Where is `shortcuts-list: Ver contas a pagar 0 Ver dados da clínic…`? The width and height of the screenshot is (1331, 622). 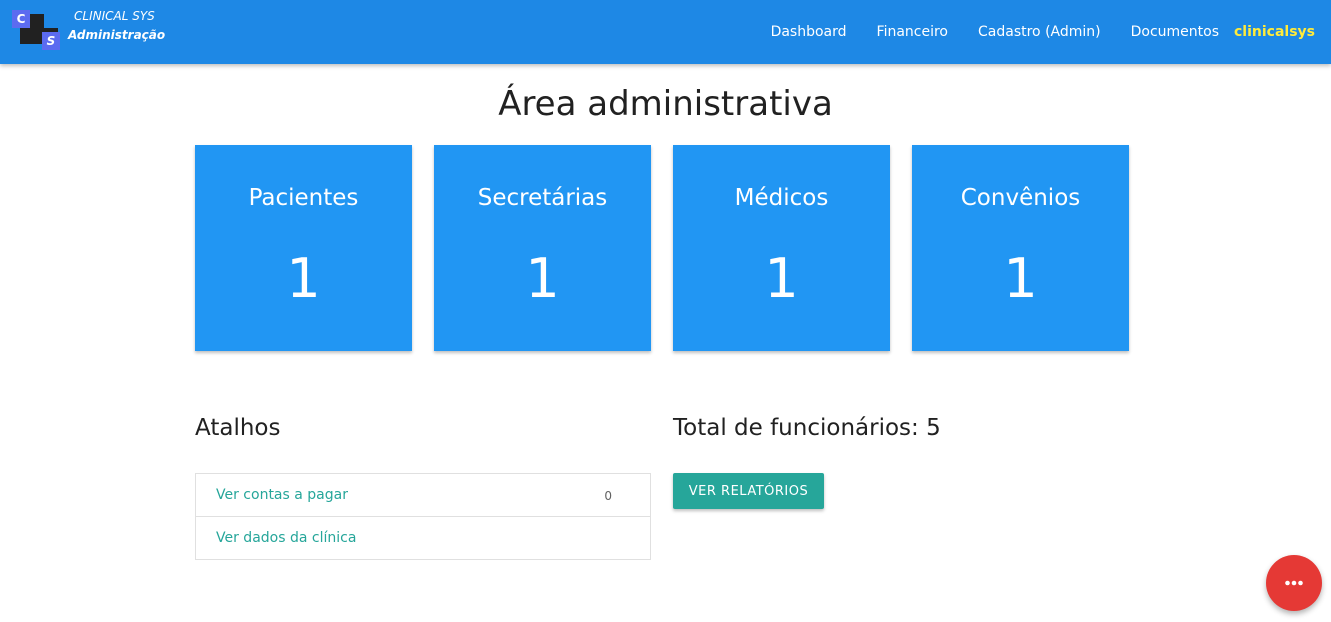 shortcuts-list: Ver contas a pagar 0 Ver dados da clínic… is located at coordinates (423, 516).